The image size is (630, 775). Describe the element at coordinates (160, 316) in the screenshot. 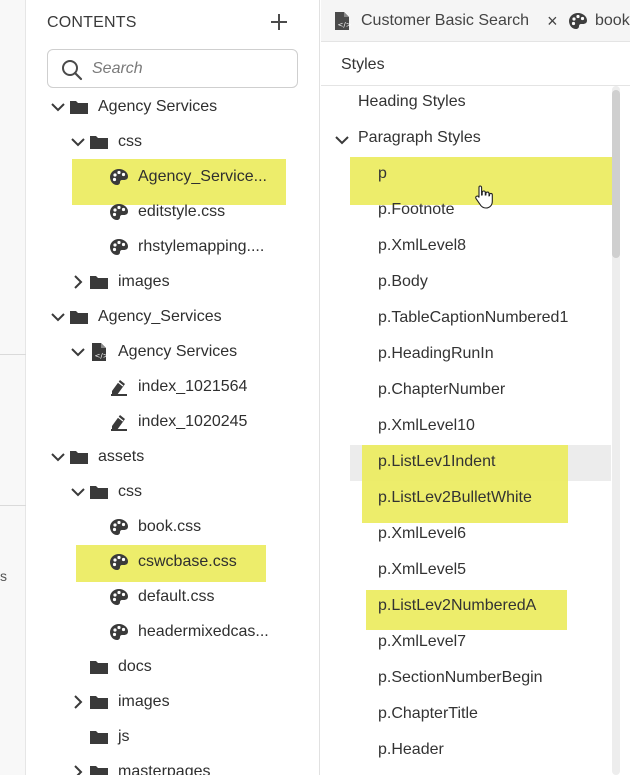

I see `tree-item-label: Agency_Services` at that location.